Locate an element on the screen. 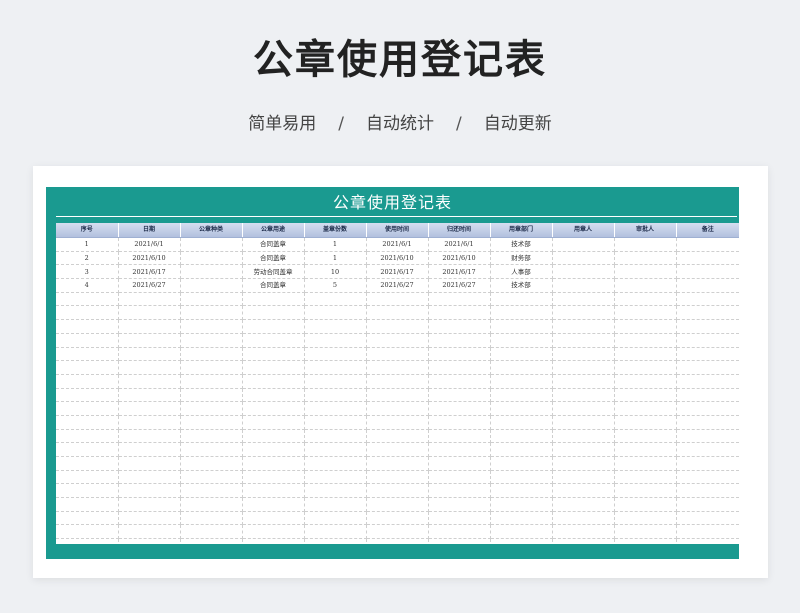 The width and height of the screenshot is (800, 613). table-cell: 3 is located at coordinates (87, 272).